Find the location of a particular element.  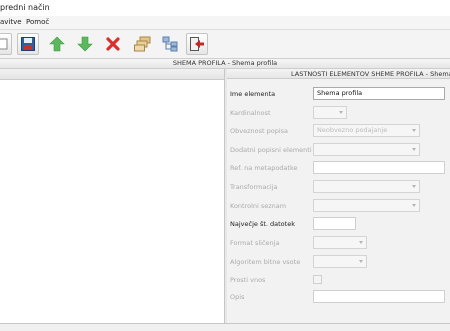

field-label: Obveznost popisa is located at coordinates (259, 131).